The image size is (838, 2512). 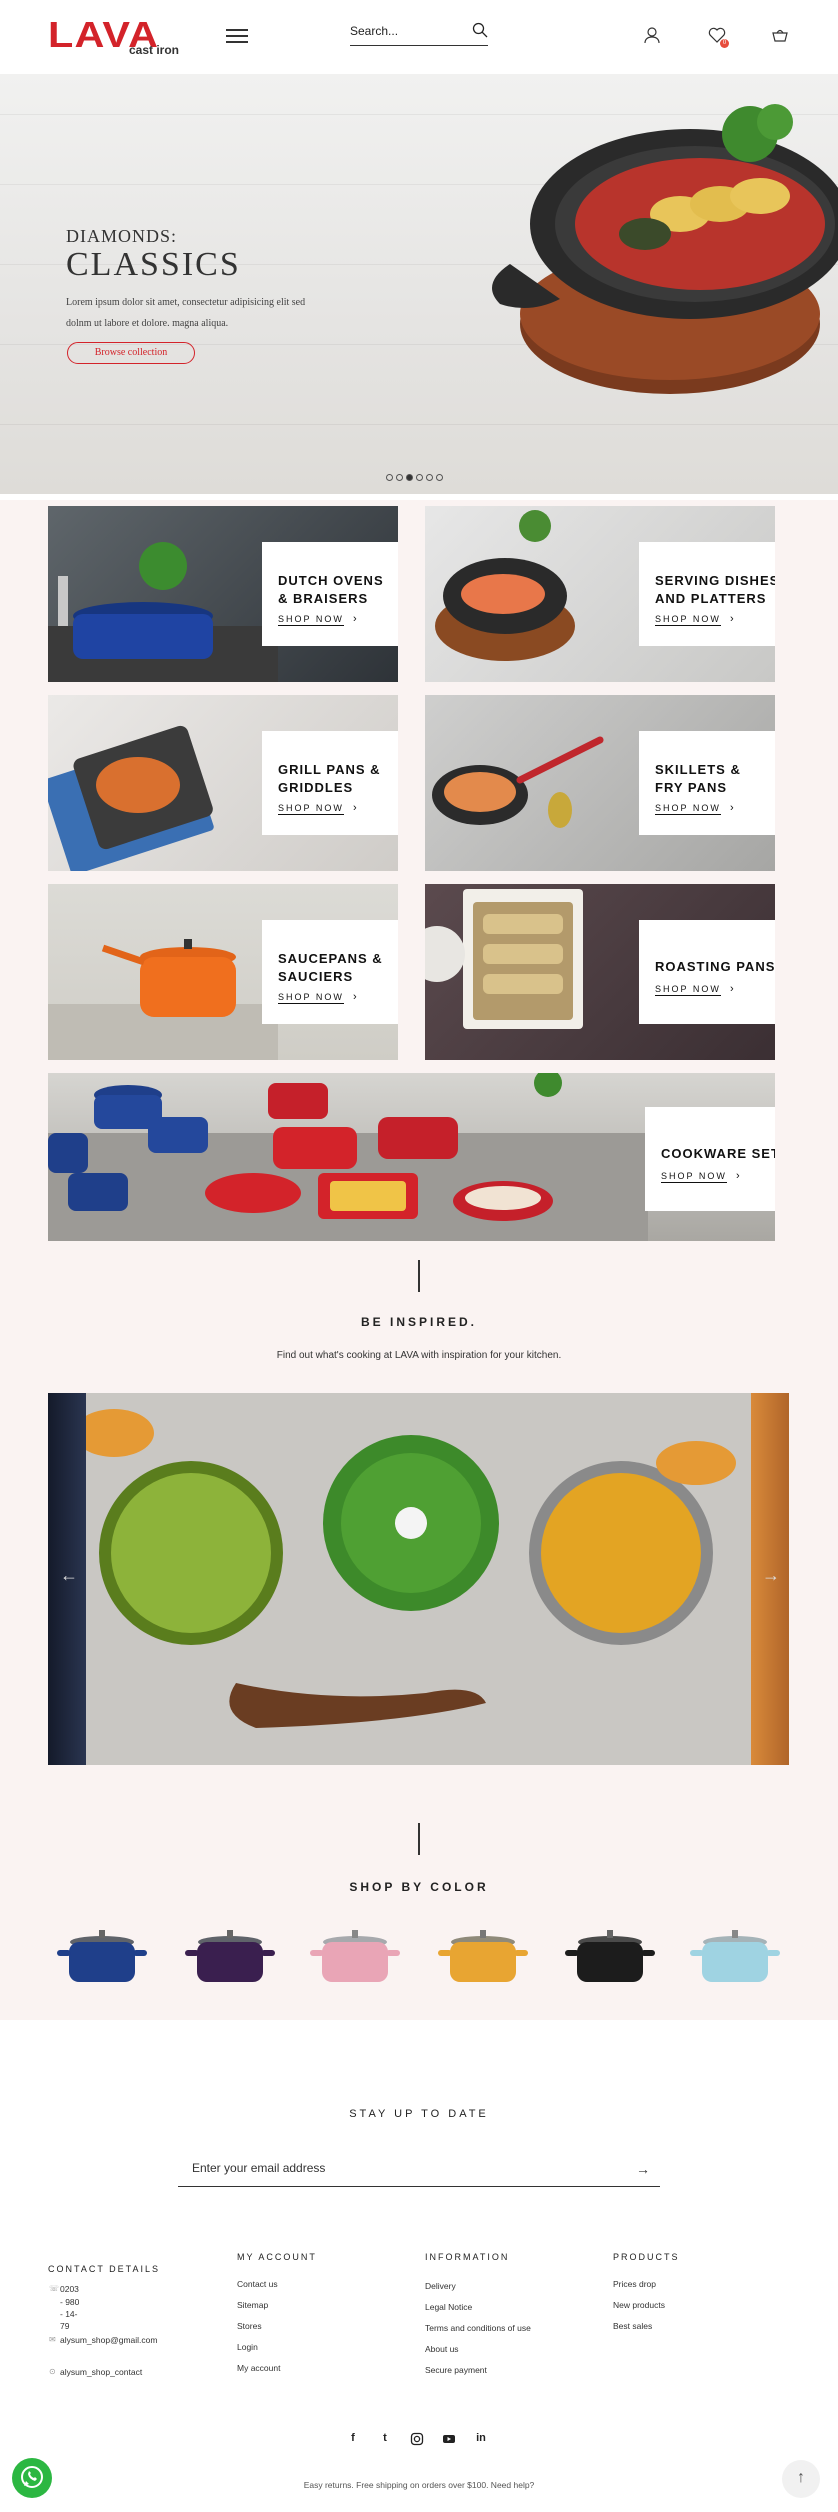 What do you see at coordinates (442, 2349) in the screenshot?
I see `footer-link: About us` at bounding box center [442, 2349].